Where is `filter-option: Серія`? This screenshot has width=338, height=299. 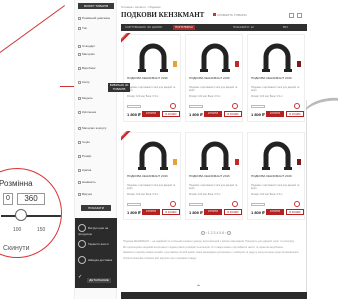 filter-option: Серія is located at coordinates (96, 142).